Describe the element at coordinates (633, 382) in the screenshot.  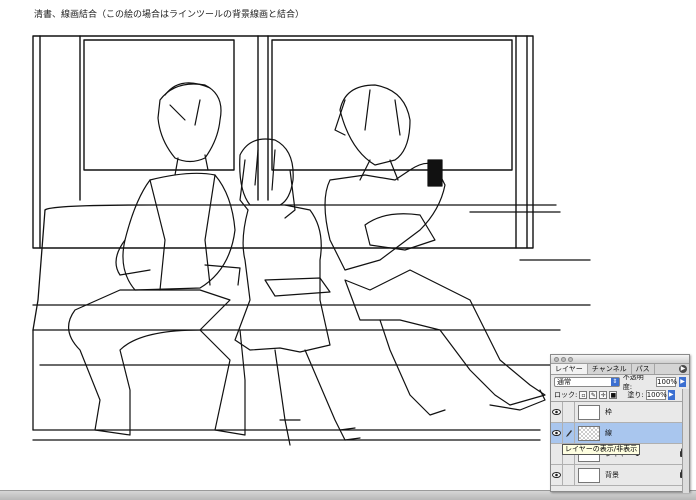
I see `opacity-label: 不透明度:` at that location.